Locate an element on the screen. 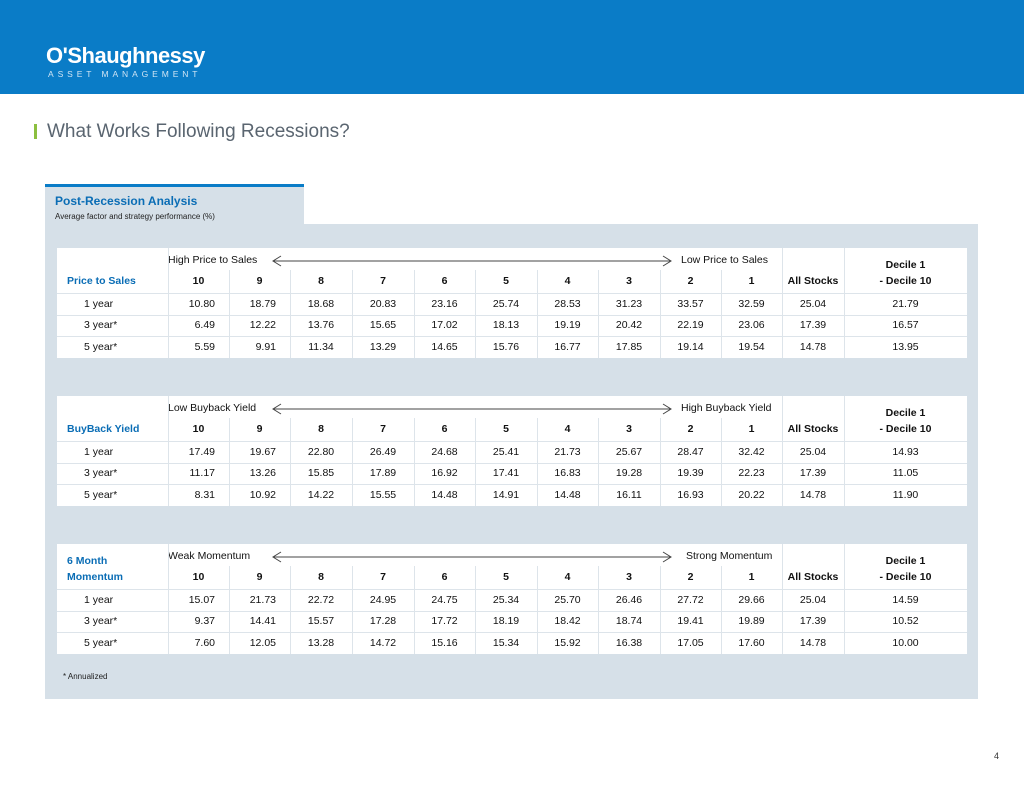 The image size is (1024, 791). table-cell: 13.26 is located at coordinates (262, 473).